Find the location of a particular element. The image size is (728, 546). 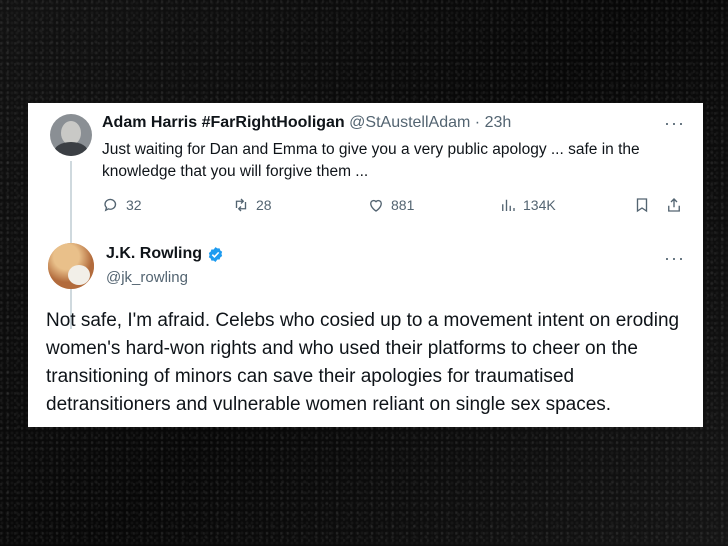

heart-icon is located at coordinates (376, 205).